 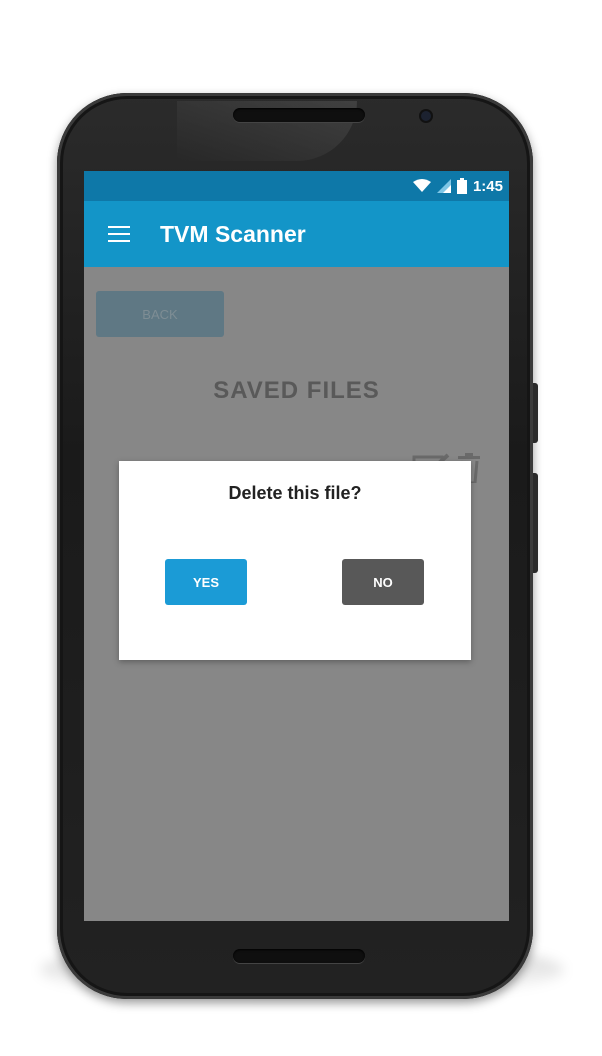 I want to click on status-icons: 1:45, so click(x=457, y=186).